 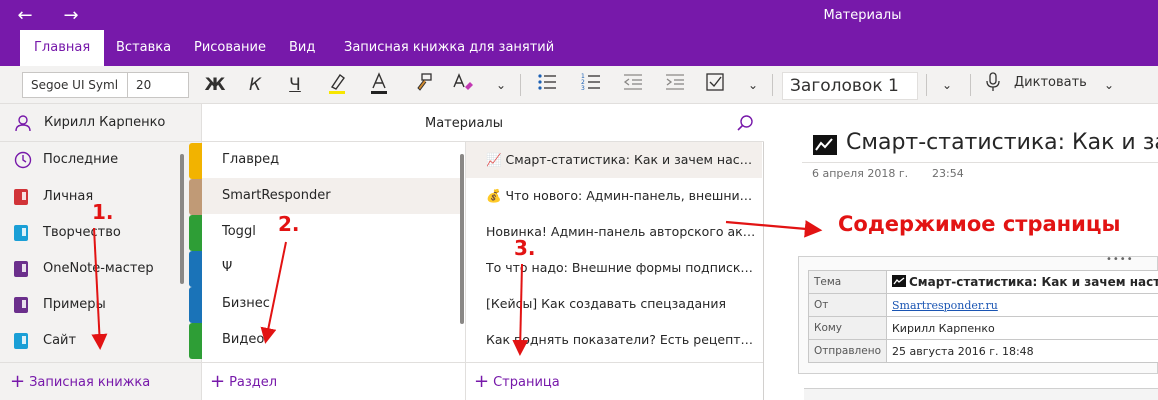 I want to click on notebook-item: Примеры, so click(x=95, y=305).